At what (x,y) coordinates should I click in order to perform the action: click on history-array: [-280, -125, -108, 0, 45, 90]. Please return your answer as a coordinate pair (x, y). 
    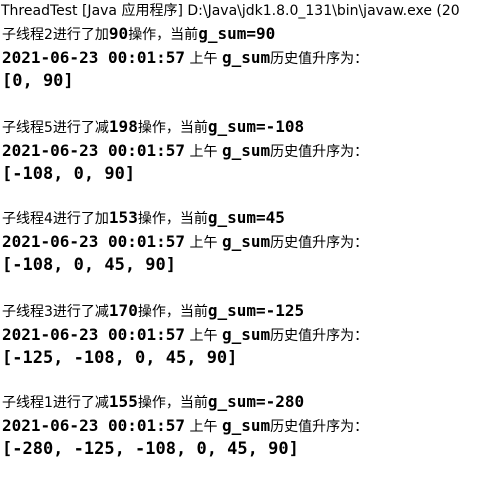
    Looking at the image, I should click on (150, 449).